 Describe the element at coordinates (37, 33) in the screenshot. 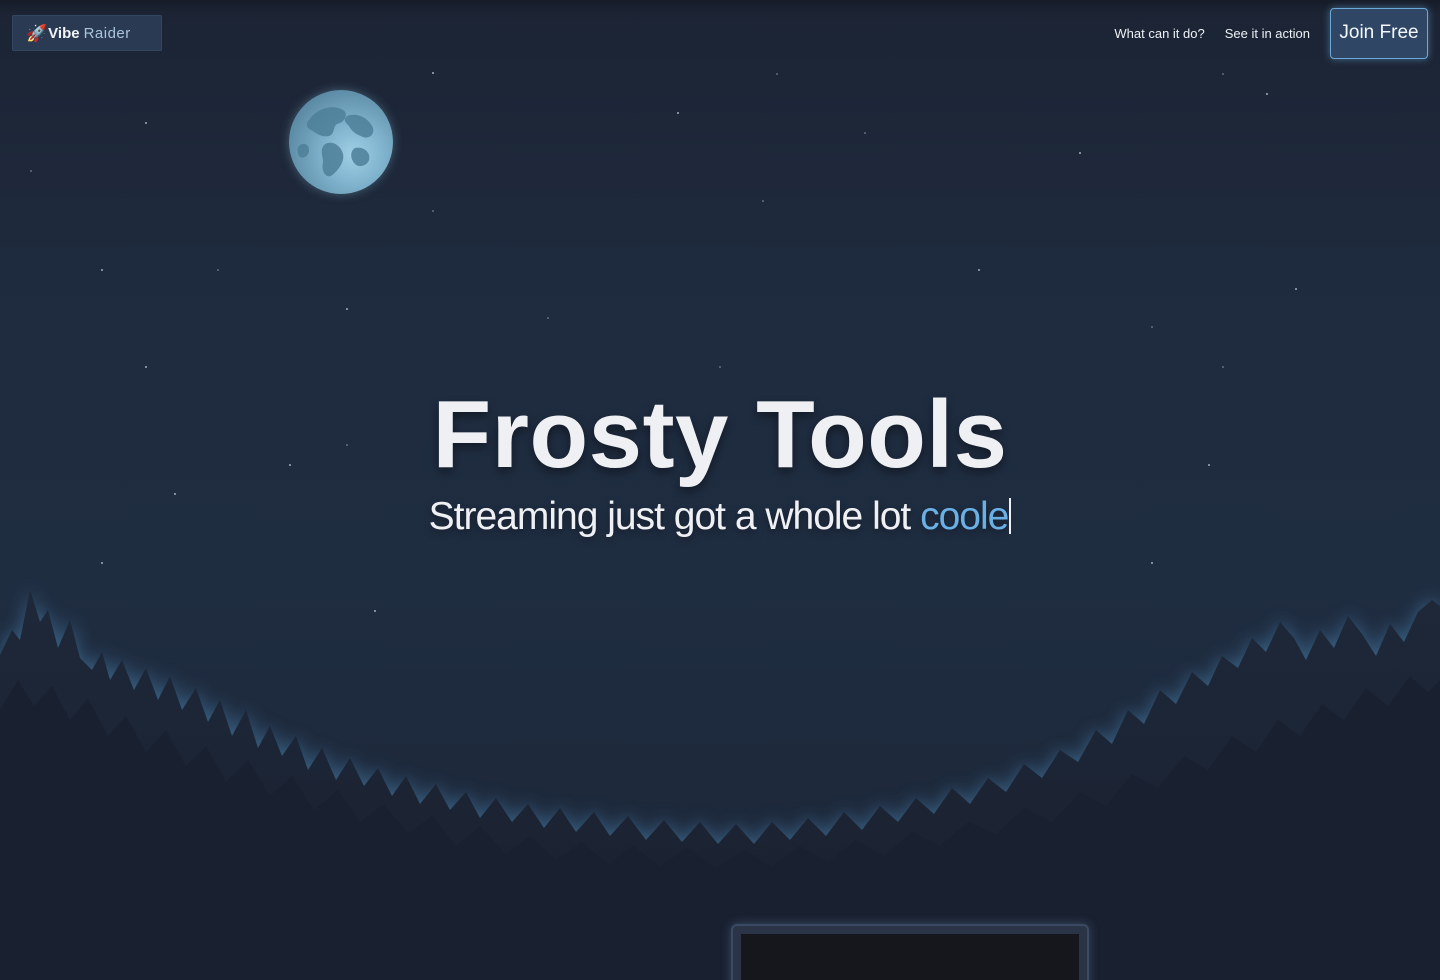

I see `rocket-icon: 🚀` at that location.